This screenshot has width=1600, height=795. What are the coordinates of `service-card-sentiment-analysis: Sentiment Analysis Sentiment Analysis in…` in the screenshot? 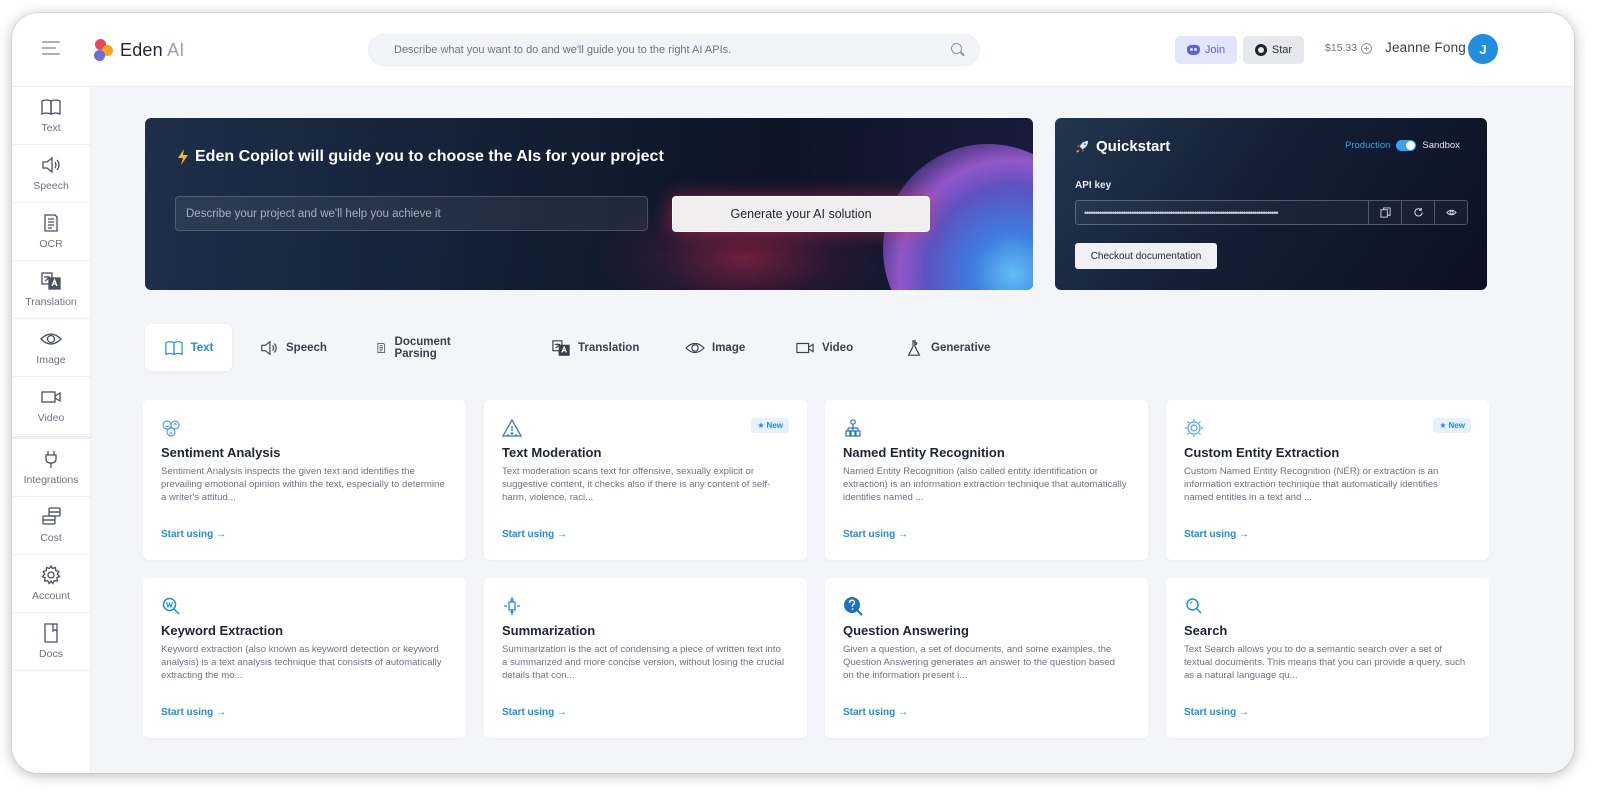 It's located at (304, 480).